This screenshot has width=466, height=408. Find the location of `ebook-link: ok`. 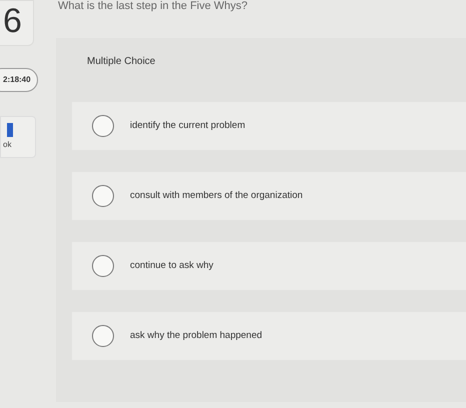

ebook-link: ok is located at coordinates (18, 137).